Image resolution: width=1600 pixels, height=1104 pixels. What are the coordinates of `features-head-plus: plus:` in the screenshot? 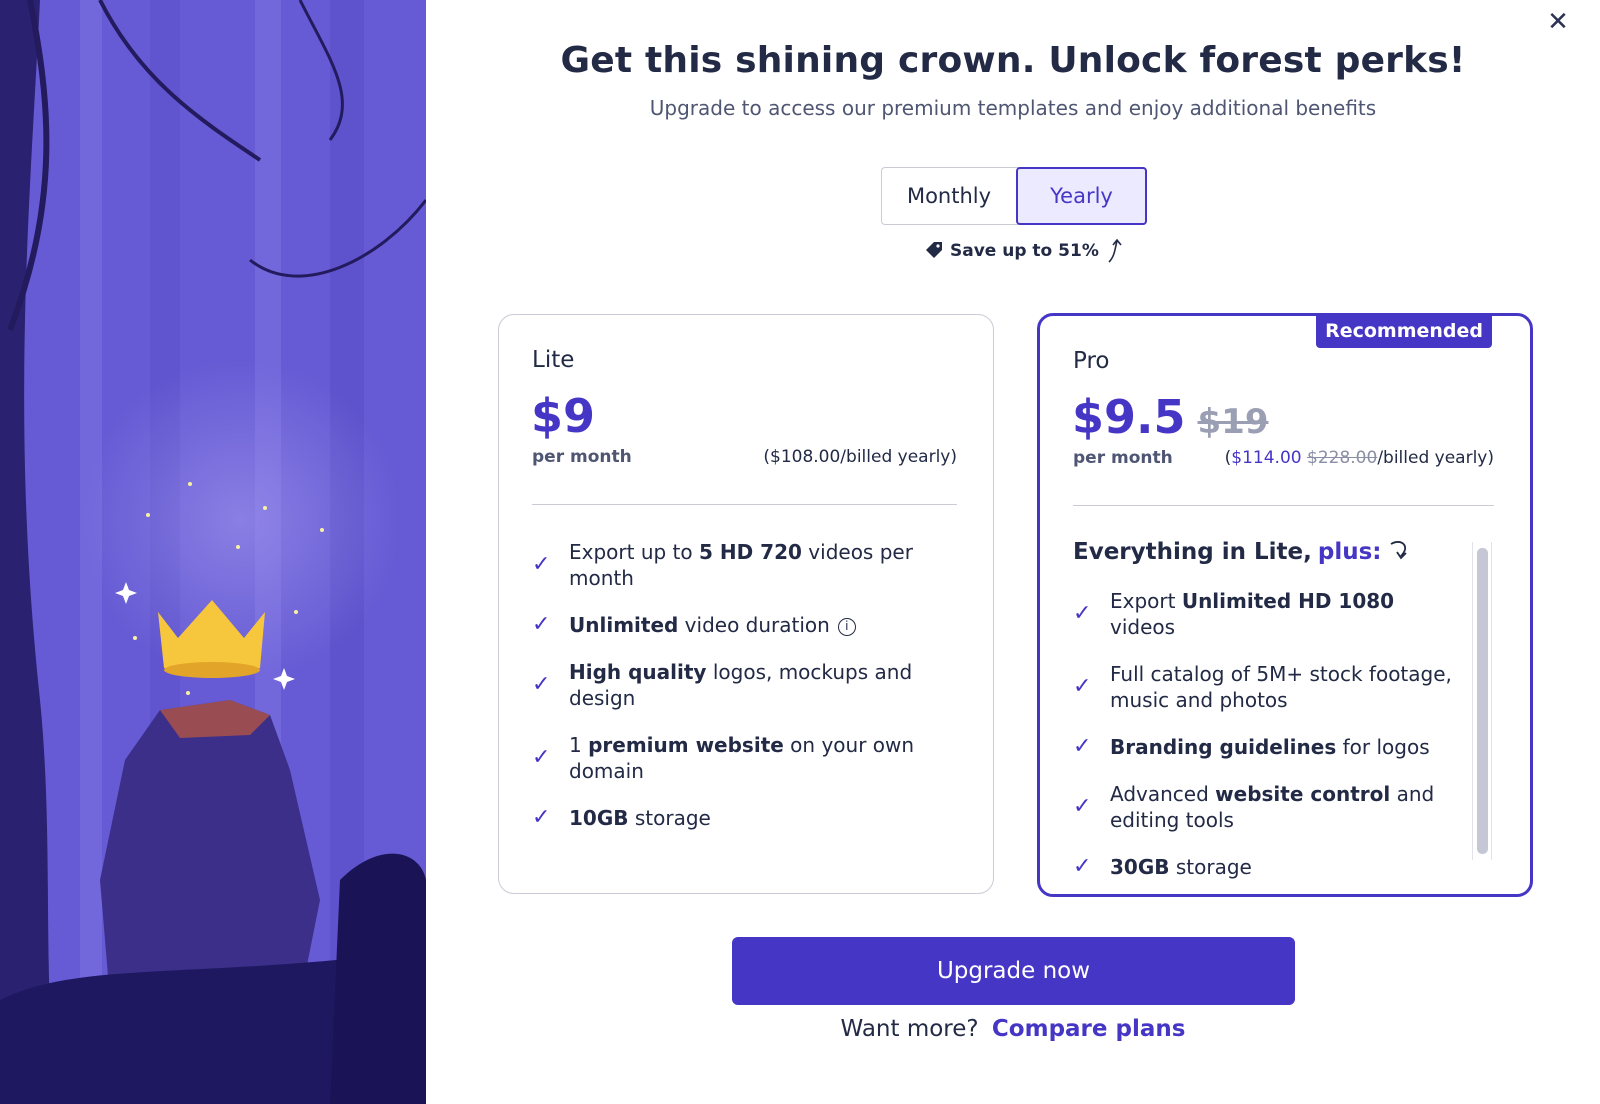 It's located at (1349, 552).